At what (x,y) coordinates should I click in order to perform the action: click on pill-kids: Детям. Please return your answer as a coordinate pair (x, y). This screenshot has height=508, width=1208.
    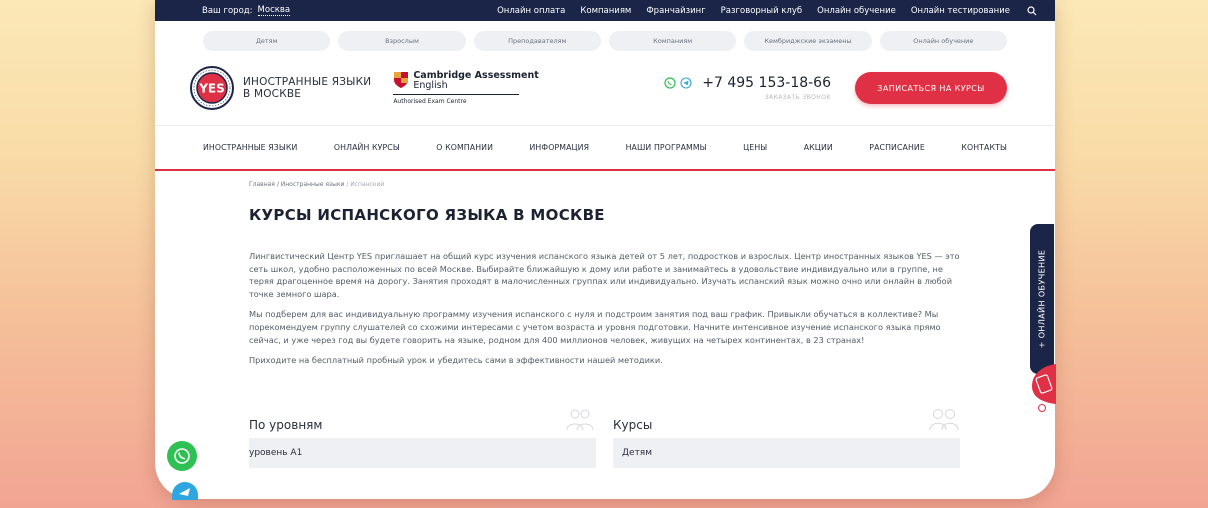
    Looking at the image, I should click on (267, 41).